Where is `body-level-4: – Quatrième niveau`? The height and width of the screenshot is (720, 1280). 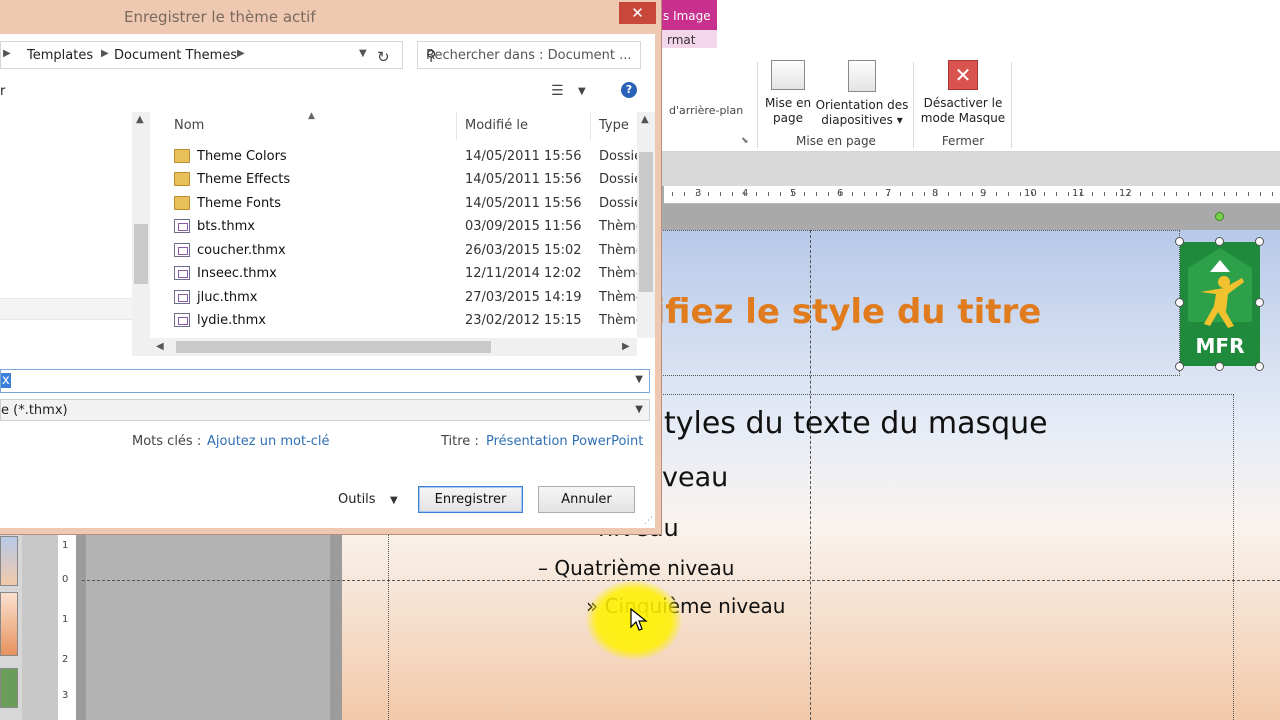 body-level-4: – Quatrième niveau is located at coordinates (636, 568).